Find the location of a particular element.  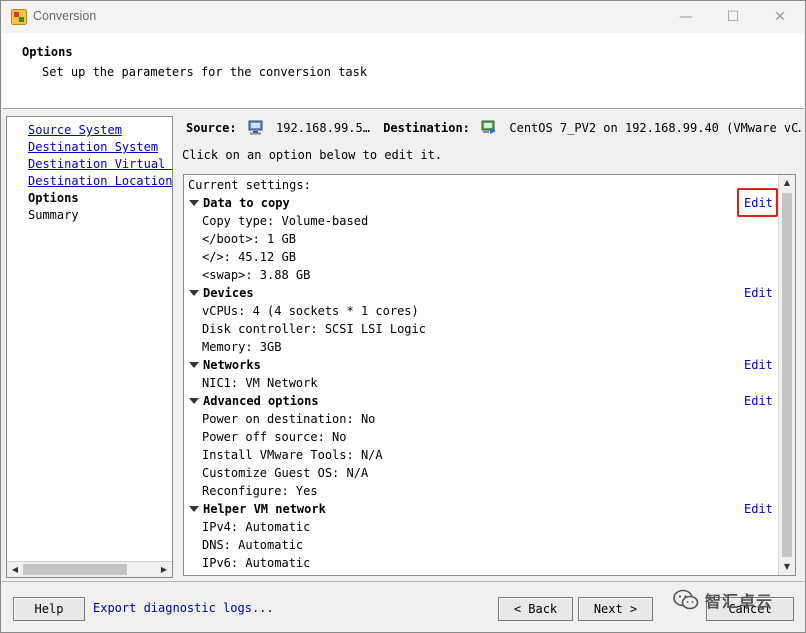

setting-item: </>: 45.12 GB is located at coordinates (249, 257).